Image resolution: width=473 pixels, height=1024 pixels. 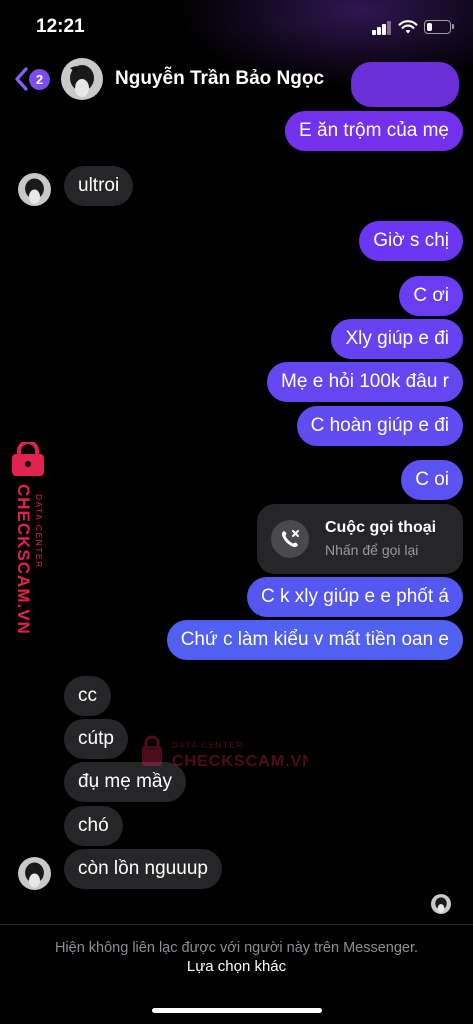 I want to click on wifi-icon, so click(x=408, y=27).